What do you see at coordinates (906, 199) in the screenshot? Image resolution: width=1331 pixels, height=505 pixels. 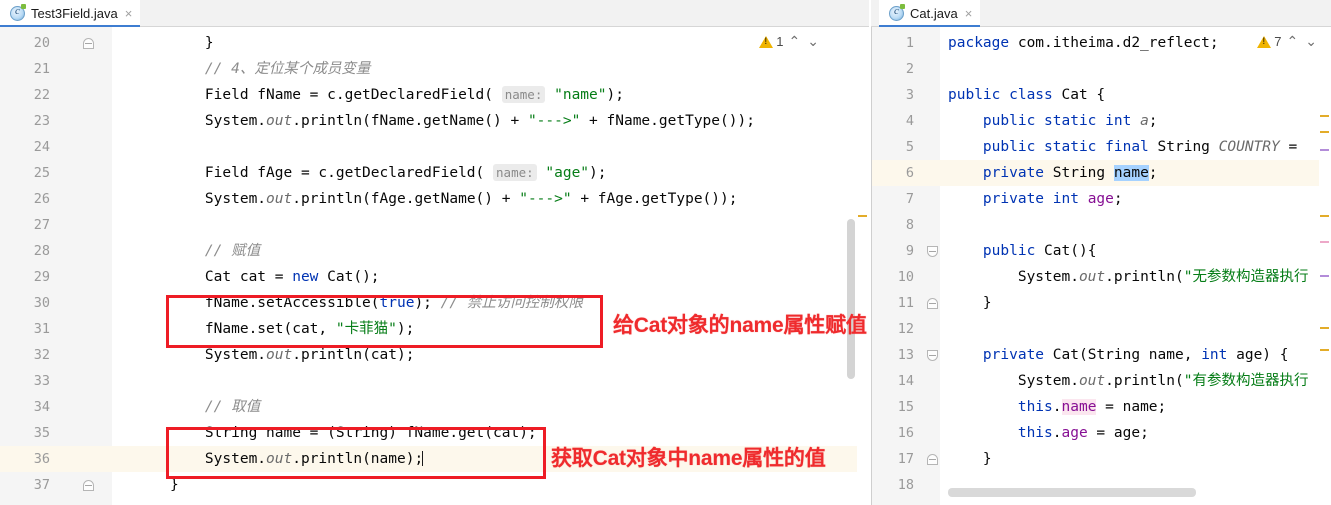 I see `gutter-line-7: 7` at bounding box center [906, 199].